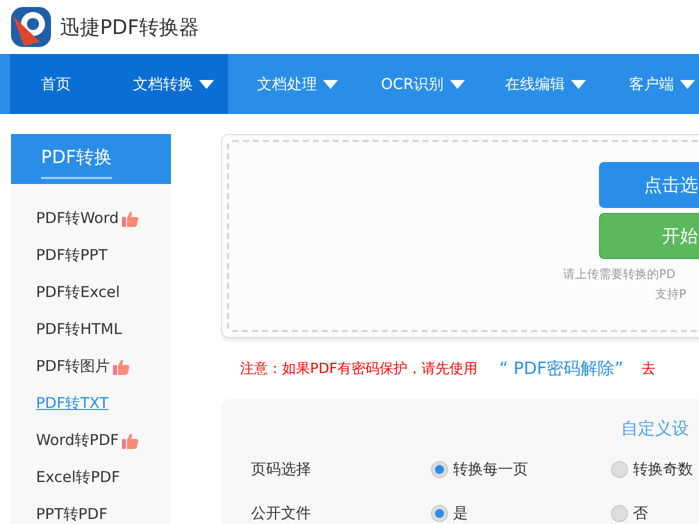 The height and width of the screenshot is (524, 699). Describe the element at coordinates (76, 159) in the screenshot. I see `sidebar-title: PDF转换` at that location.